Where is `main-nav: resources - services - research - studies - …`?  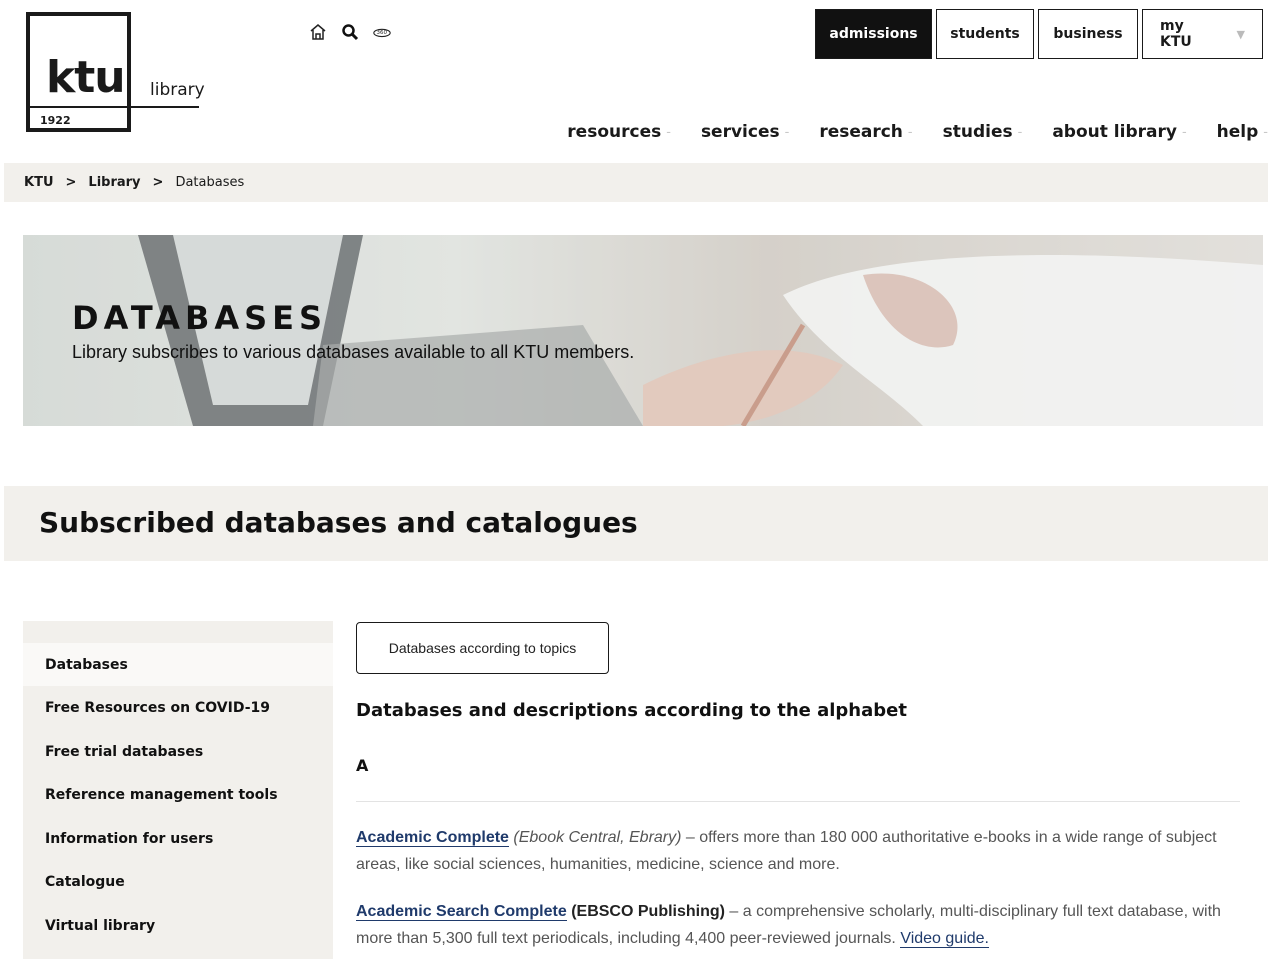 main-nav: resources - services - research - studies - … is located at coordinates (902, 132).